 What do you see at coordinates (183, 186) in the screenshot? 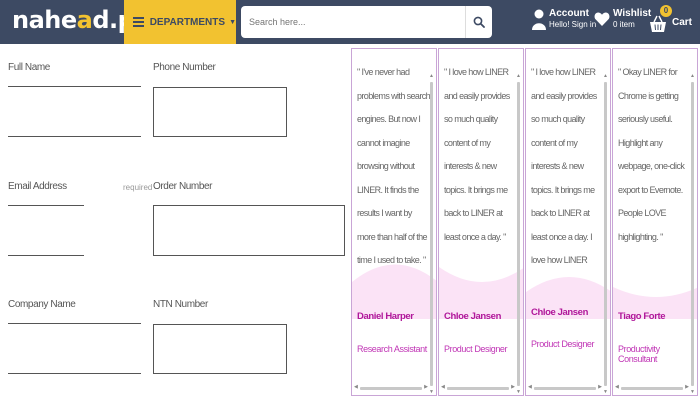
I see `order-label: Order Number` at bounding box center [183, 186].